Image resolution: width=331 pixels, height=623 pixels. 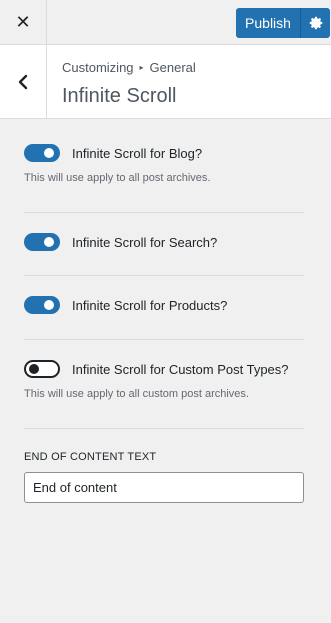 What do you see at coordinates (180, 369) in the screenshot?
I see `toggle-label-custom-post-types: Infinite Scroll for Custom Post Types?` at bounding box center [180, 369].